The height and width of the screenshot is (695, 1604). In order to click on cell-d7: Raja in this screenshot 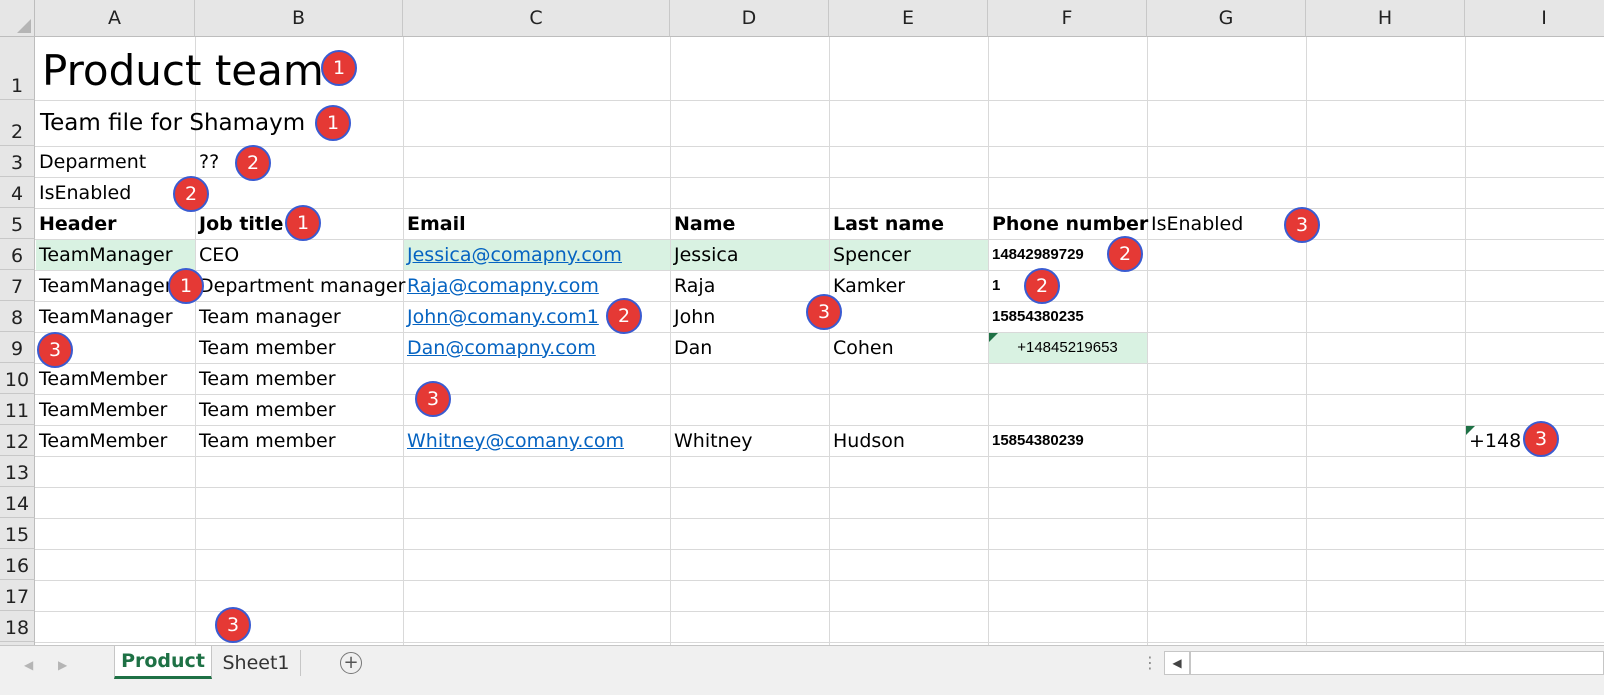, I will do `click(692, 285)`.